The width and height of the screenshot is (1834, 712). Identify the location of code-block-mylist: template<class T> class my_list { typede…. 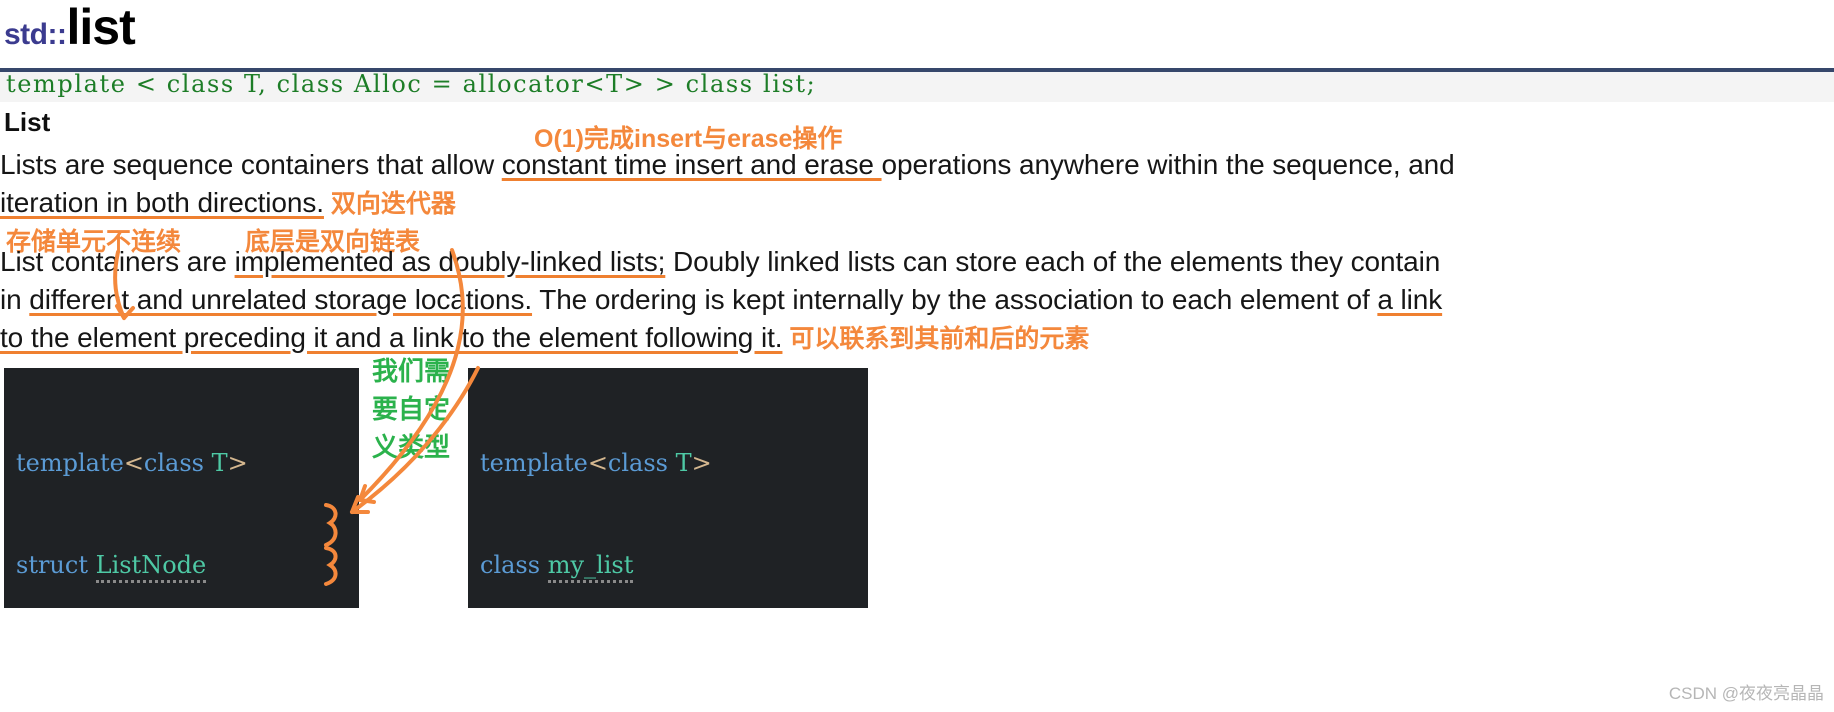
(668, 488).